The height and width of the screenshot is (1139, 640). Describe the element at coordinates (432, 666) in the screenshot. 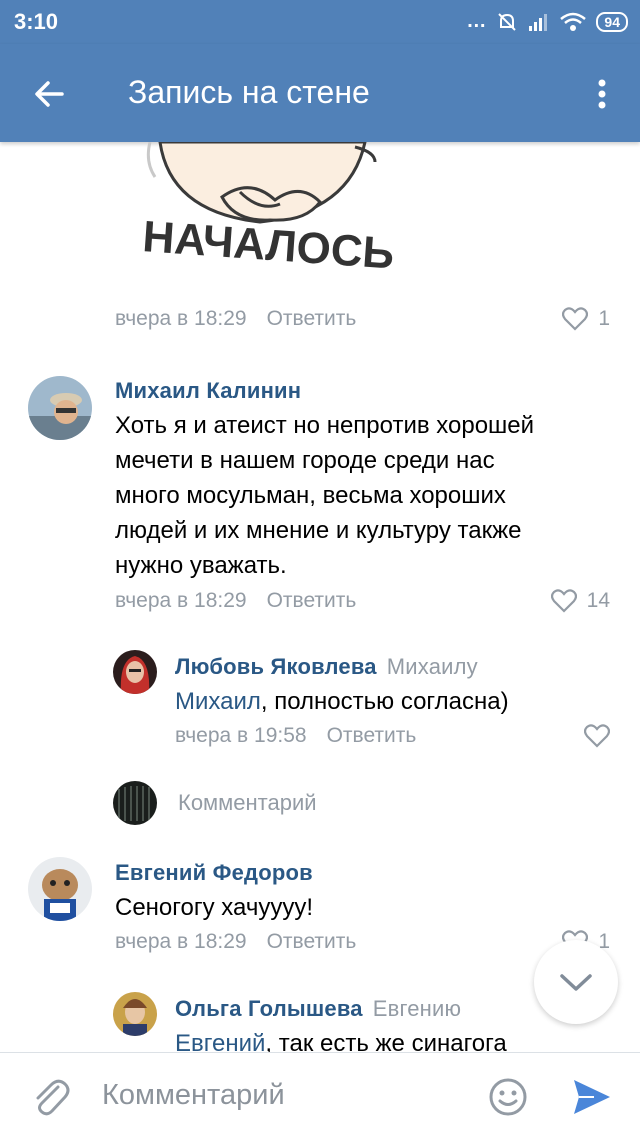

I see `reply-to: Михаилу` at that location.